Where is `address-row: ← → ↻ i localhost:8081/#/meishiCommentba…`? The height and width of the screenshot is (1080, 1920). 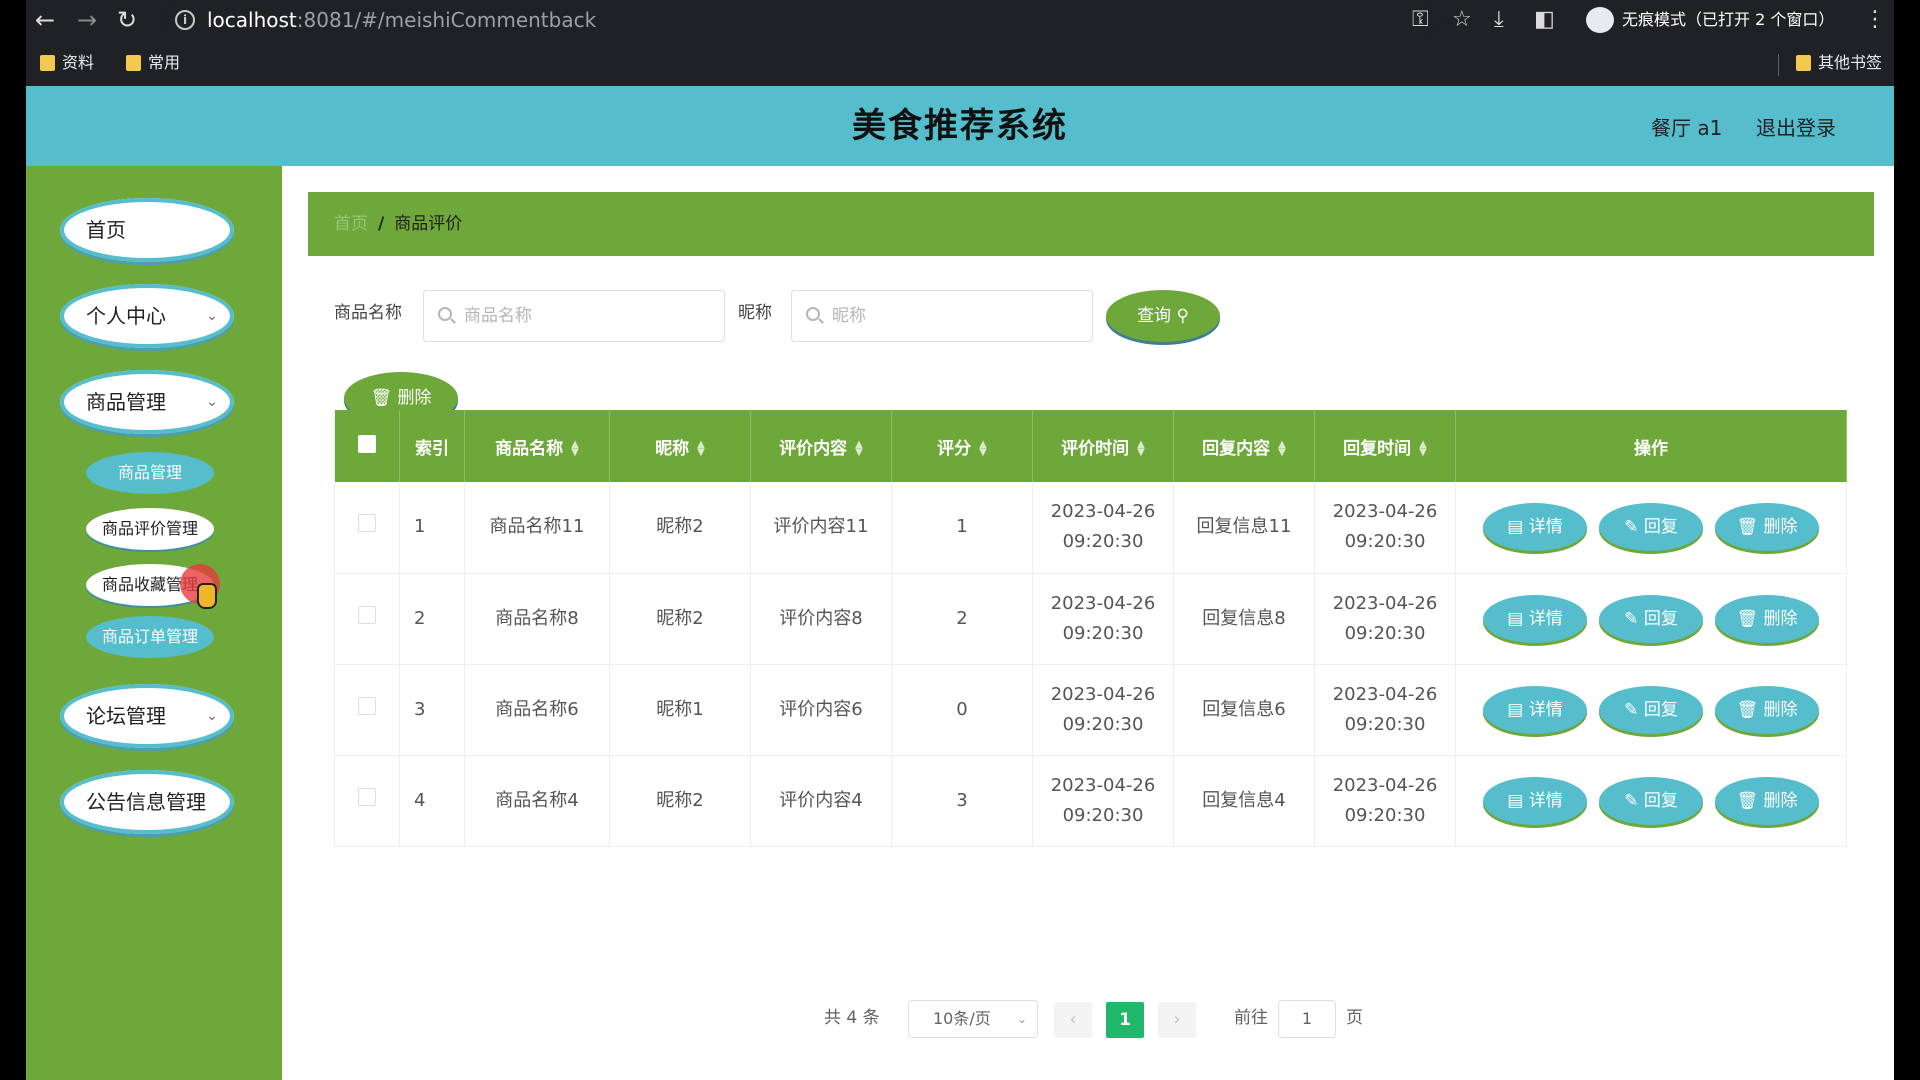 address-row: ← → ↻ i localhost:8081/#/meishiCommentba… is located at coordinates (960, 20).